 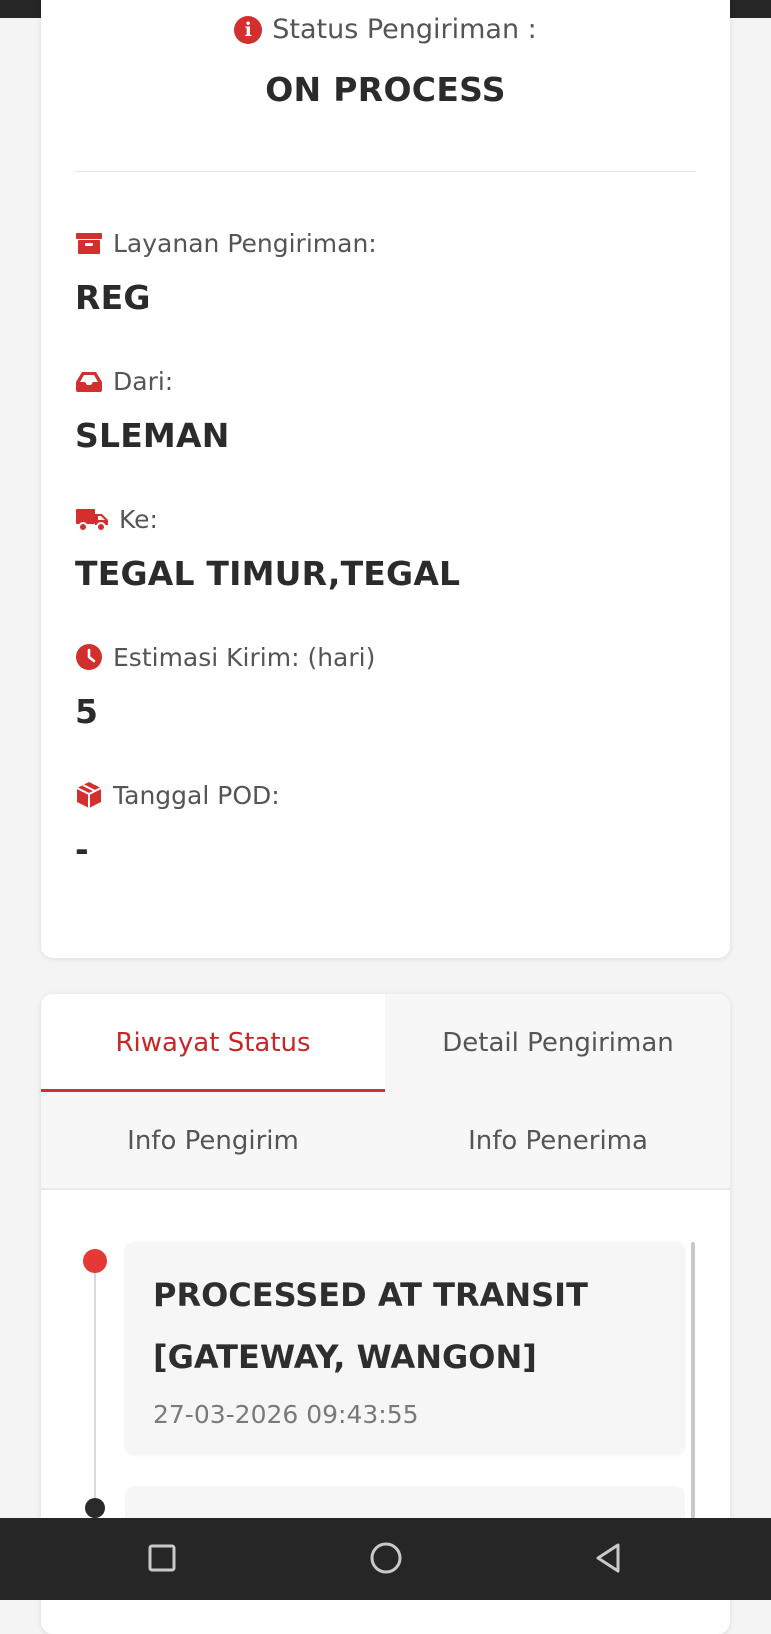 What do you see at coordinates (248, 29) in the screenshot?
I see `info-icon: i` at bounding box center [248, 29].